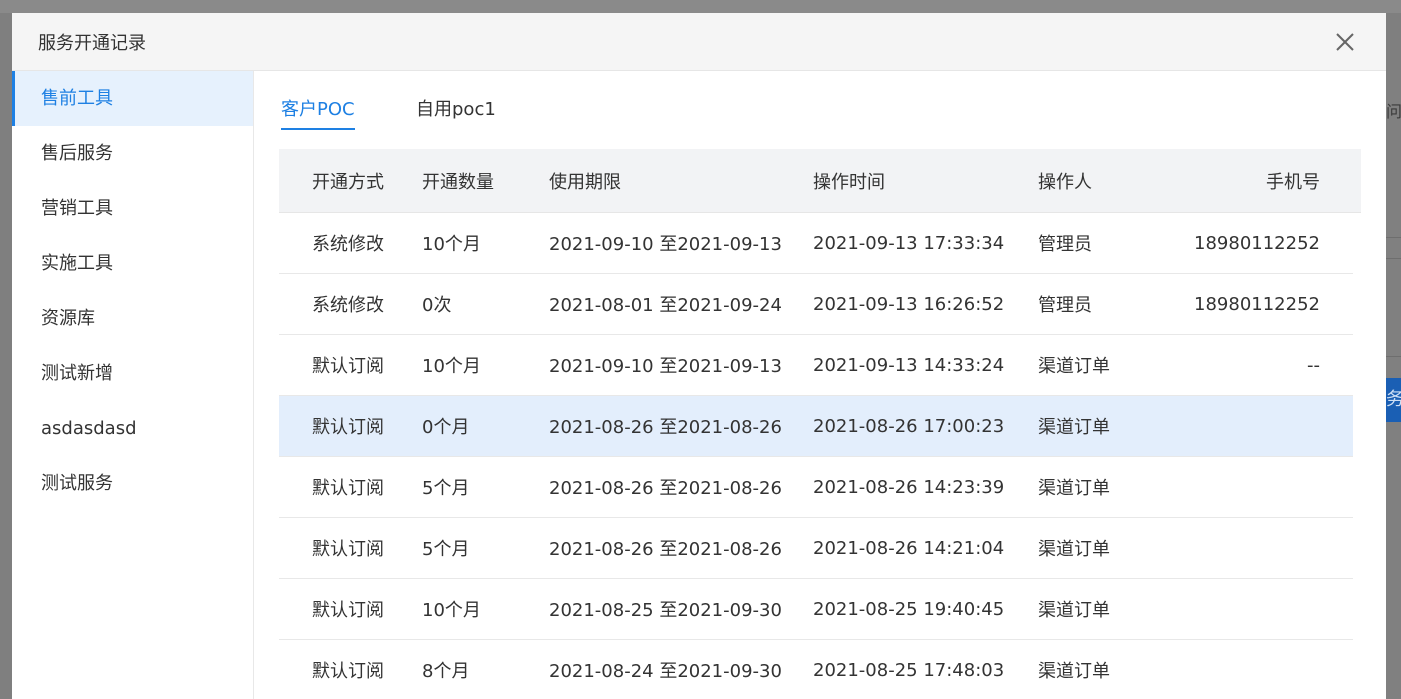 Image resolution: width=1401 pixels, height=699 pixels. Describe the element at coordinates (348, 182) in the screenshot. I see `column-header: 开通方式` at that location.